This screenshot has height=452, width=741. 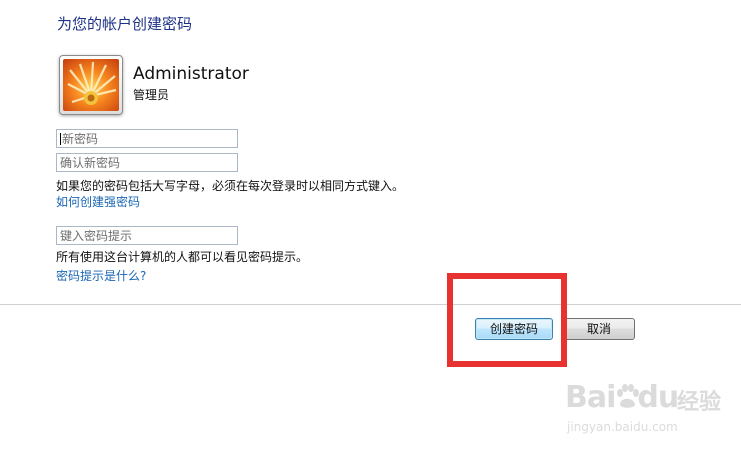 What do you see at coordinates (101, 275) in the screenshot?
I see `hint-help-link: 密码提示是什么?` at bounding box center [101, 275].